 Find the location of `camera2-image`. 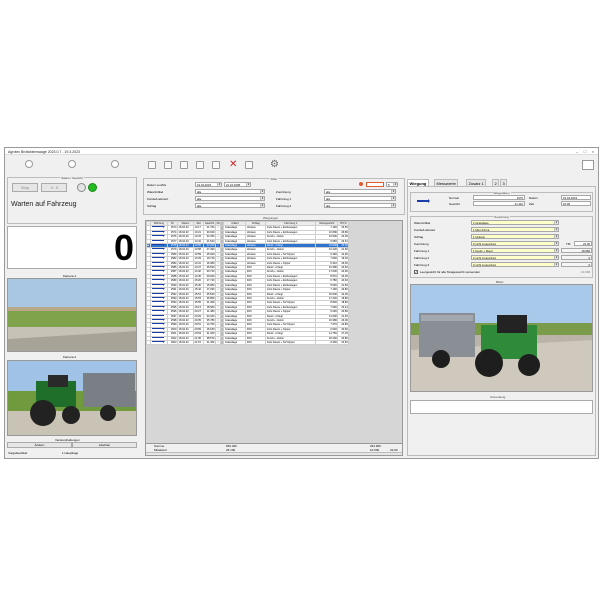

camera2-image is located at coordinates (72, 398).